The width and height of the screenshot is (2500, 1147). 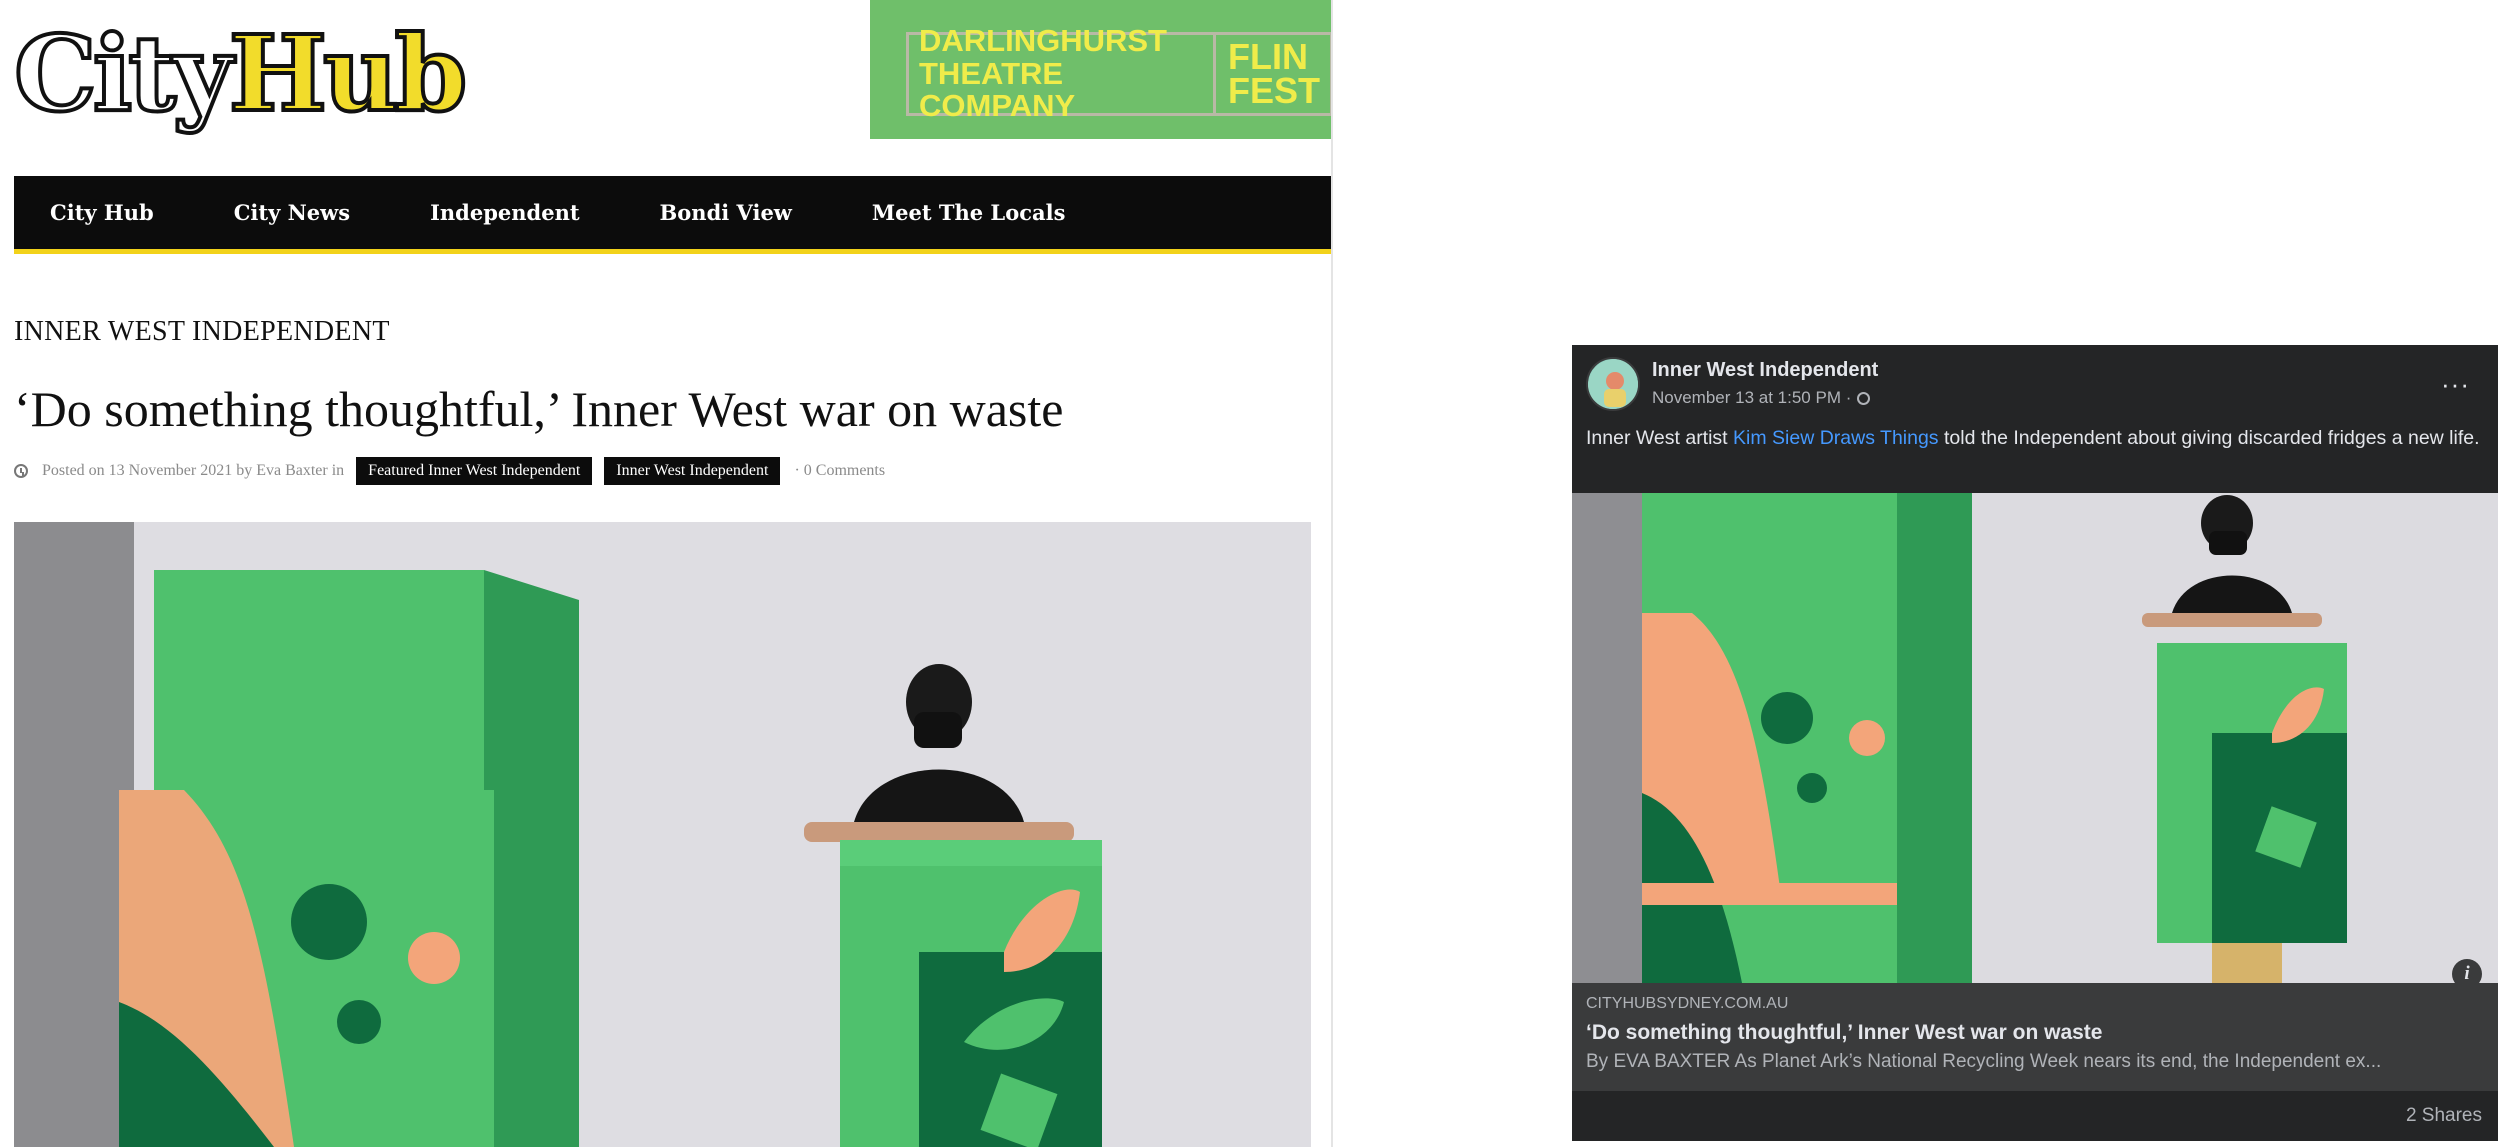 What do you see at coordinates (1752, 397) in the screenshot?
I see `timestamp-text: November 13 at 1:50 PM ·` at bounding box center [1752, 397].